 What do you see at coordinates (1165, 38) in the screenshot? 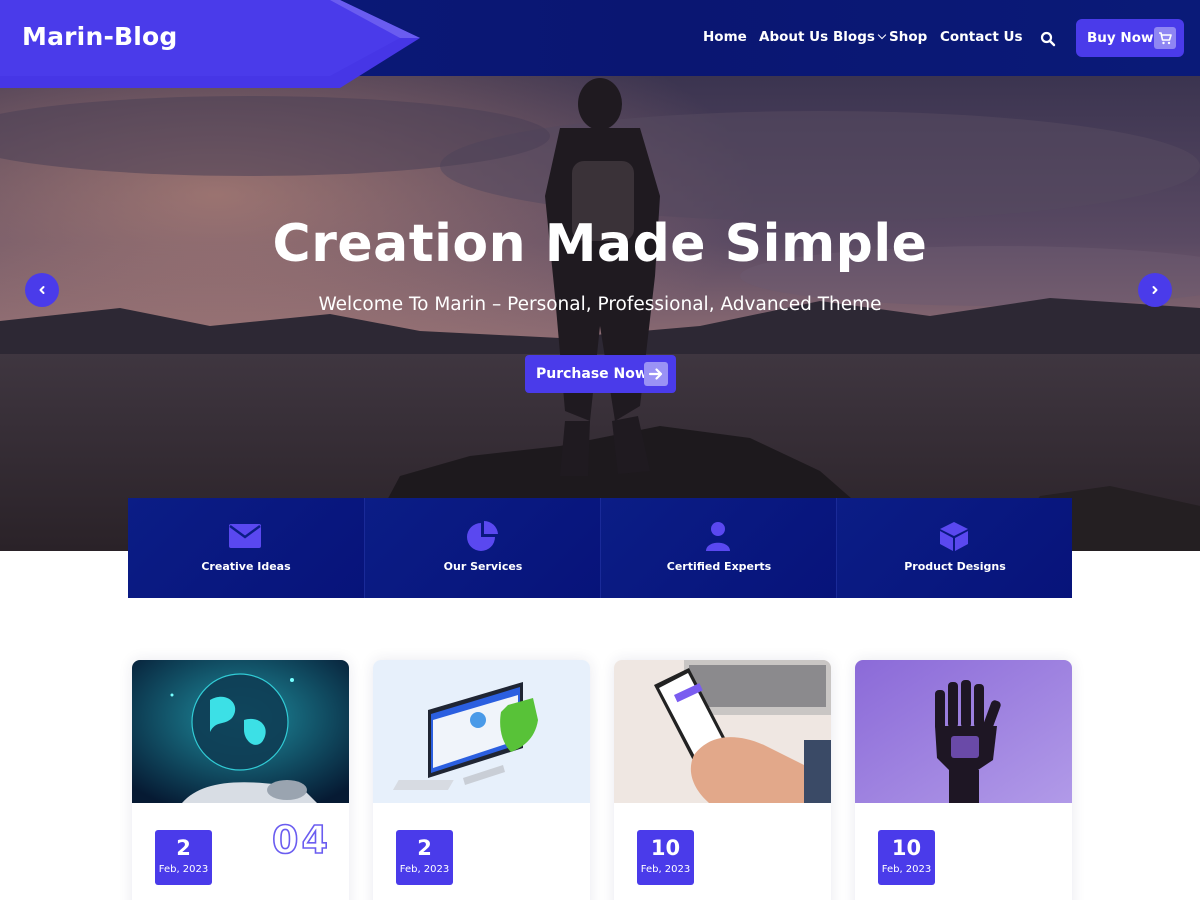
I see `cart-icon` at bounding box center [1165, 38].